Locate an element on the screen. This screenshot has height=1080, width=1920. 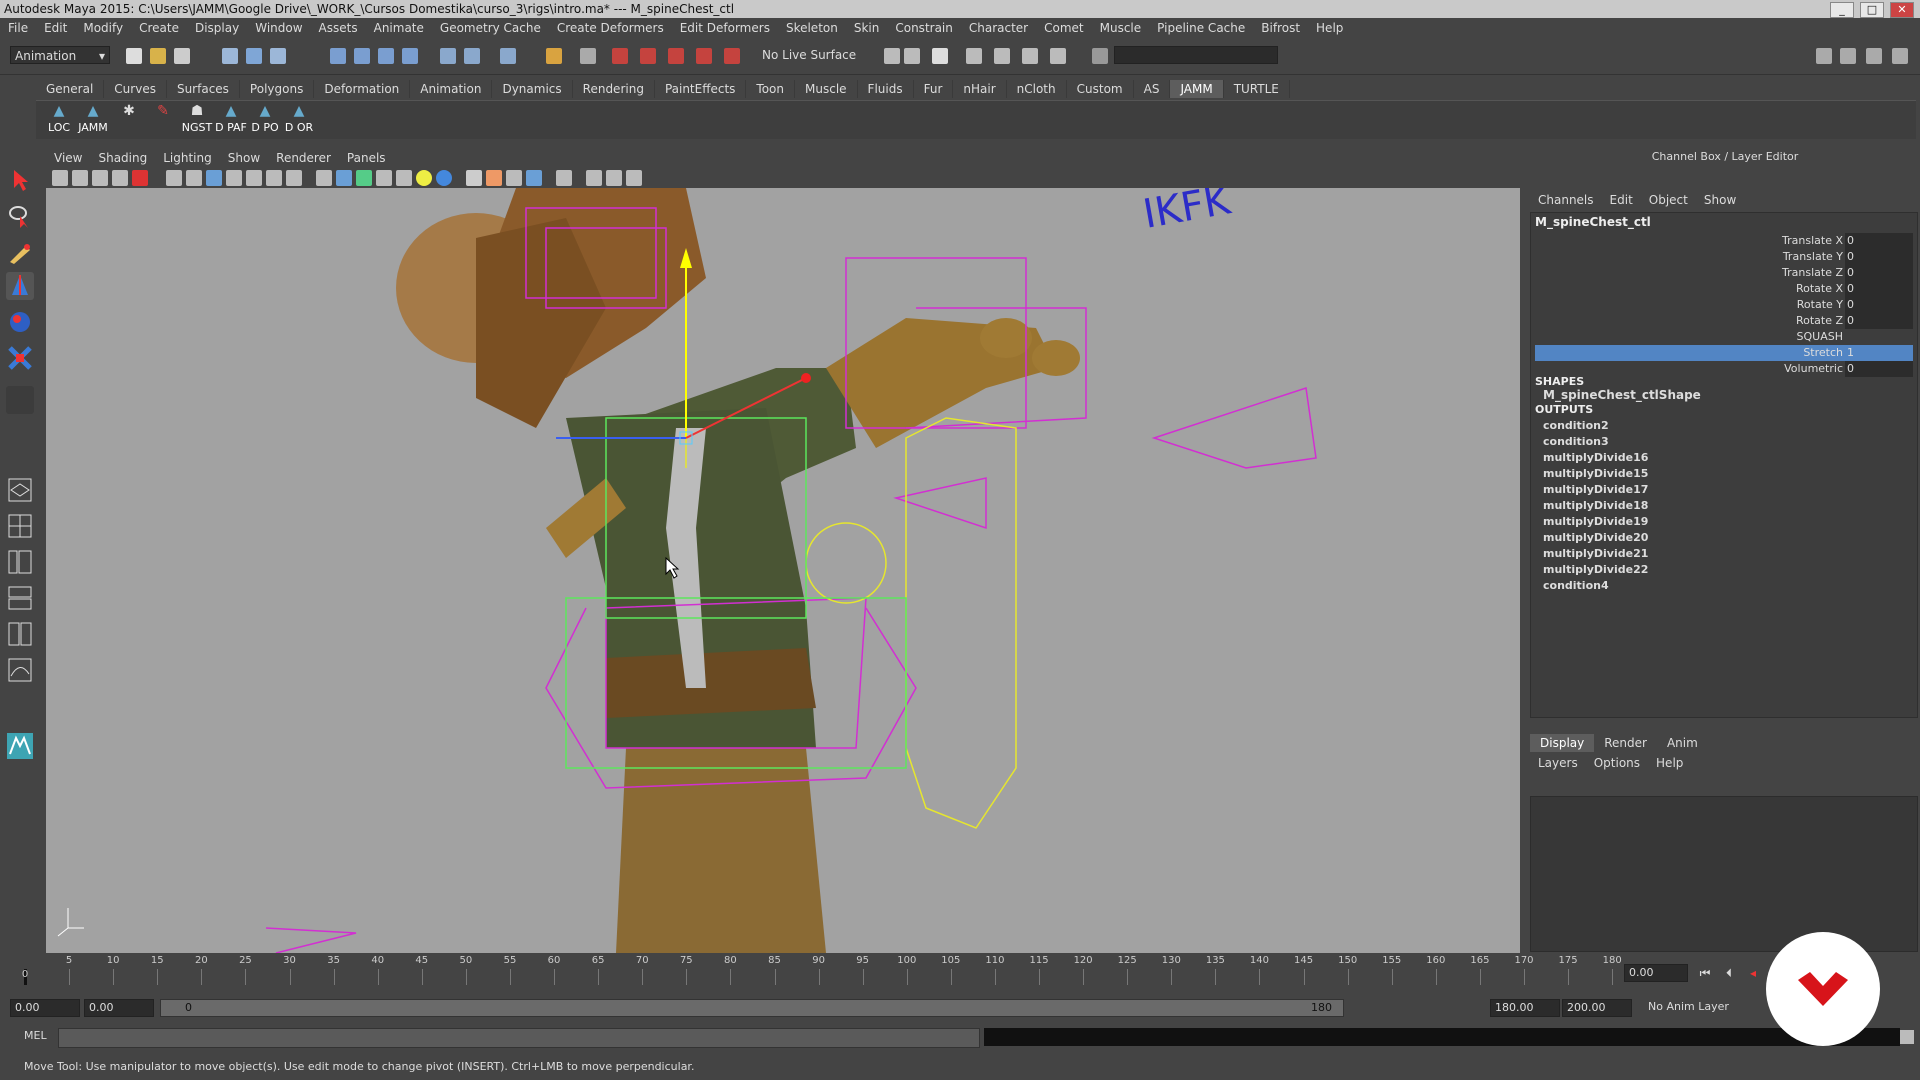
graph-editor-layout-icon is located at coordinates (20, 670).